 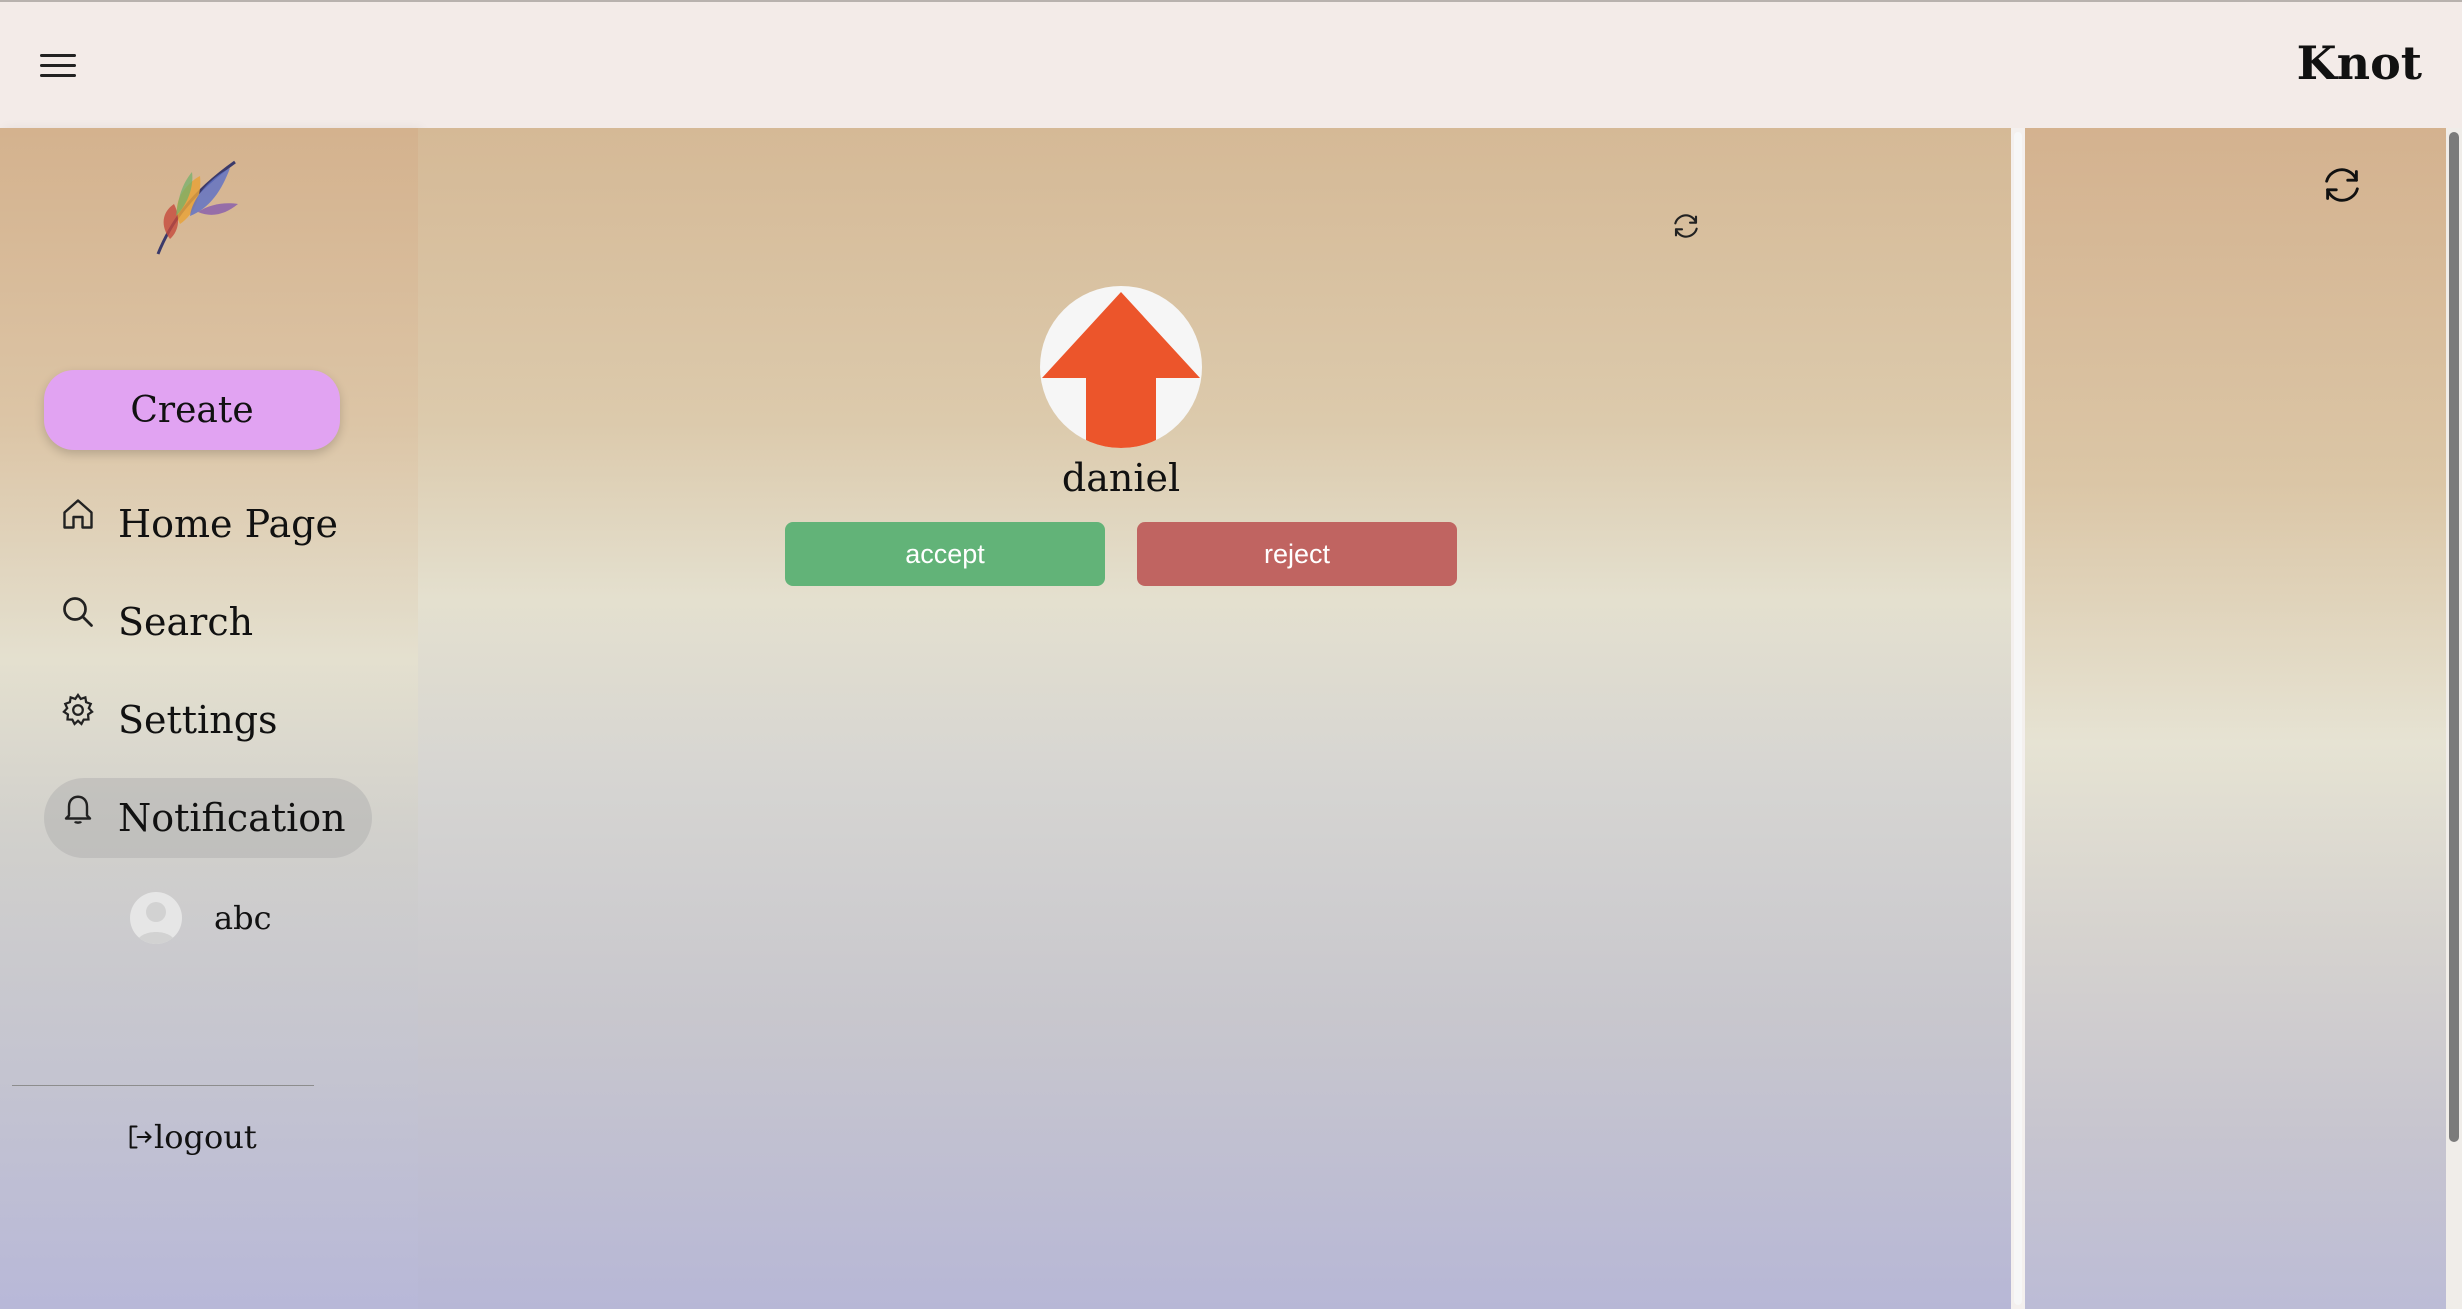 What do you see at coordinates (1121, 478) in the screenshot?
I see `request-username: daniel` at bounding box center [1121, 478].